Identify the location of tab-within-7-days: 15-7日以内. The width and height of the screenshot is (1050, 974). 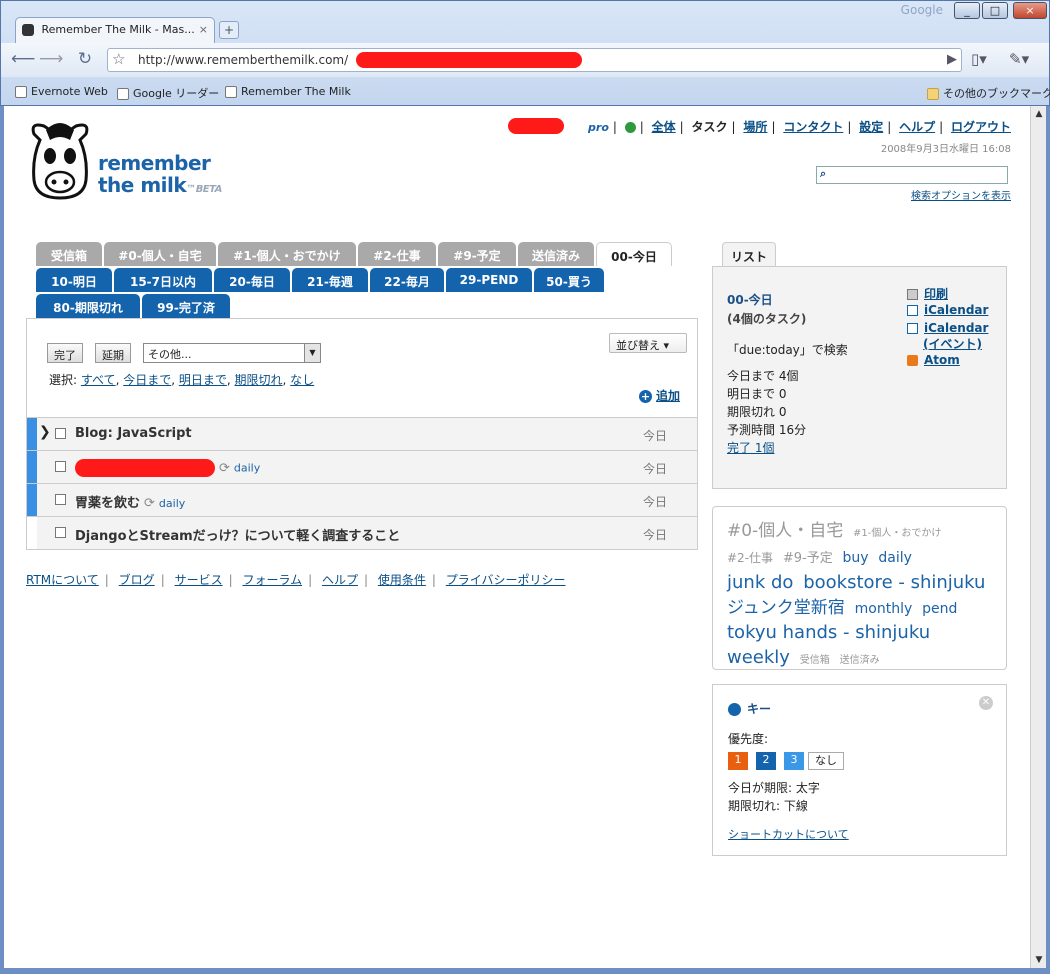
(163, 280).